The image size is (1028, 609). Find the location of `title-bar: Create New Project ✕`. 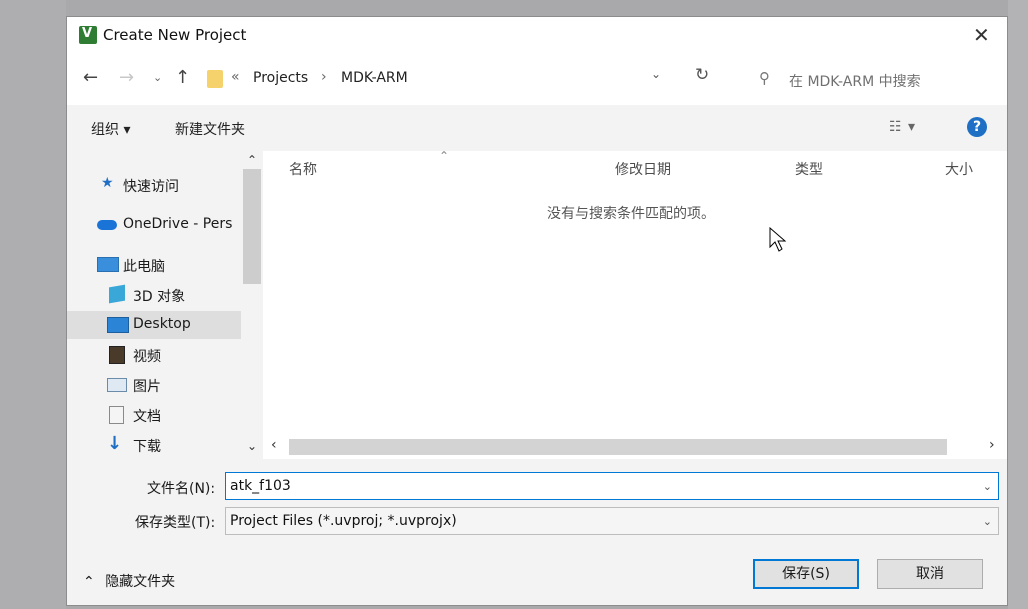

title-bar: Create New Project ✕ is located at coordinates (537, 36).